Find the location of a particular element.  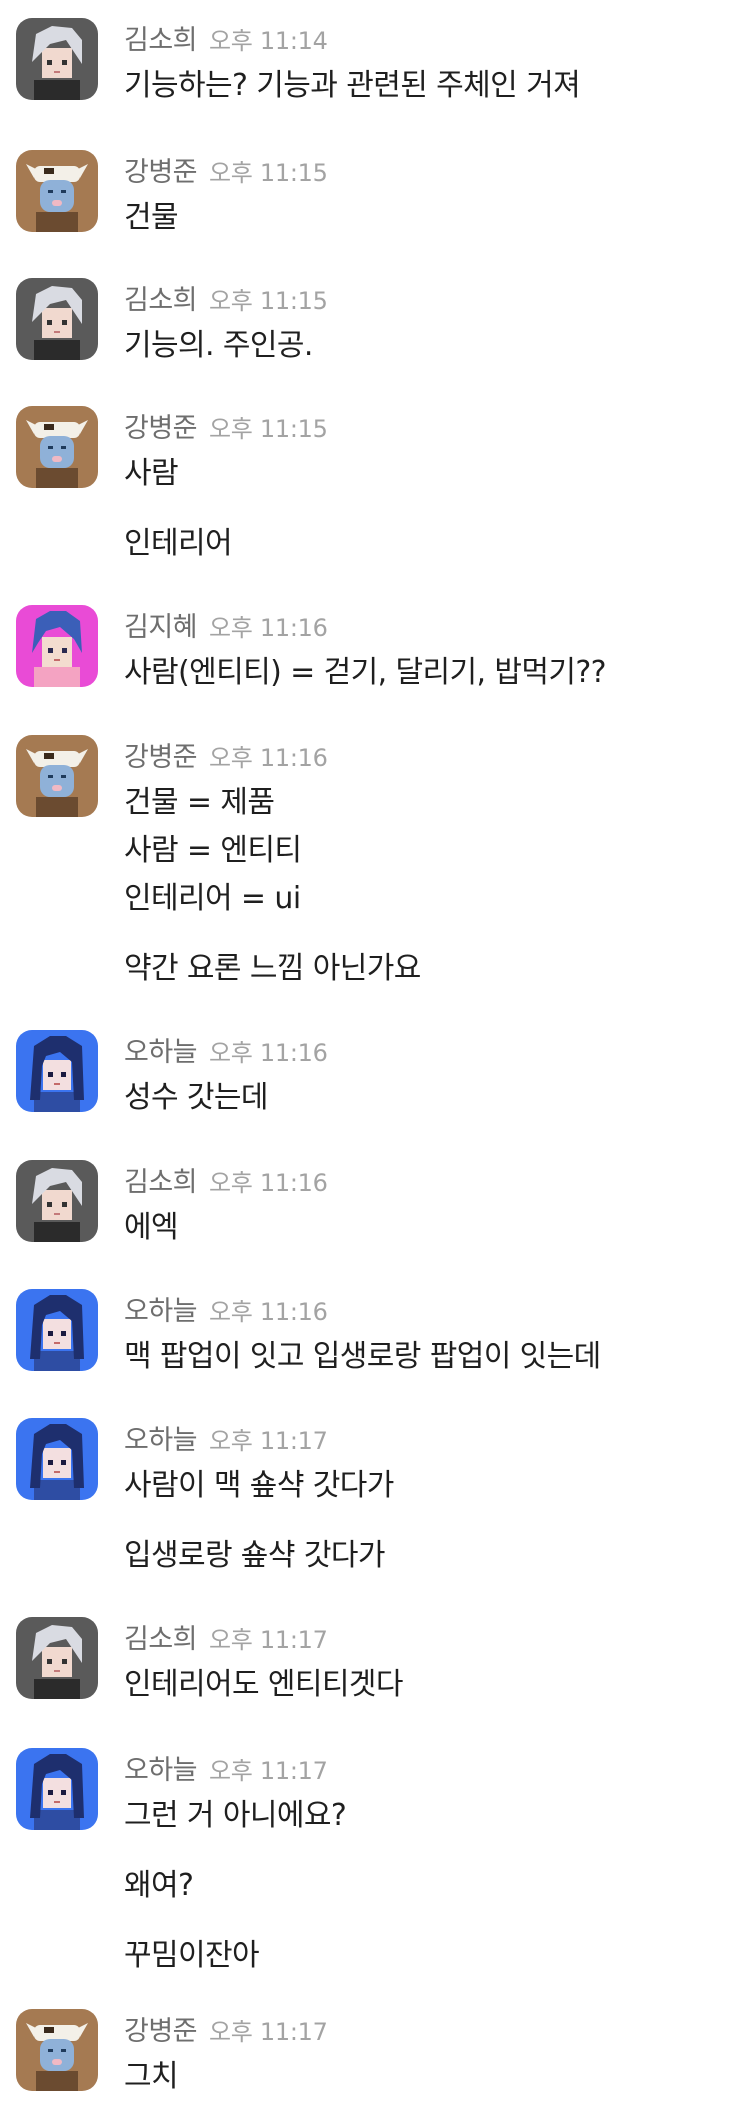

message-header: 김지혜 오후 11:16 is located at coordinates (226, 624).